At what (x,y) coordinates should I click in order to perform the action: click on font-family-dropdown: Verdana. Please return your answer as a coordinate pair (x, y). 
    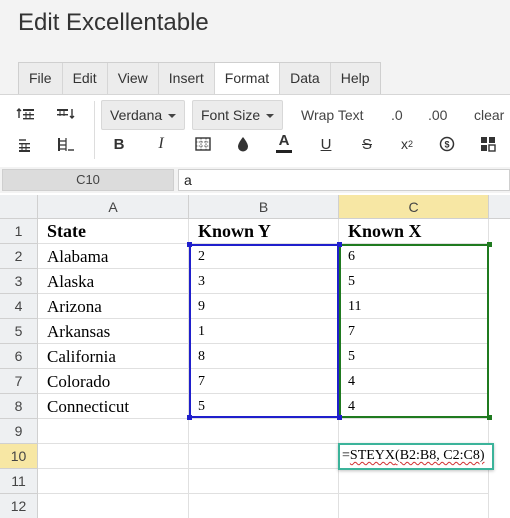
    Looking at the image, I should click on (143, 115).